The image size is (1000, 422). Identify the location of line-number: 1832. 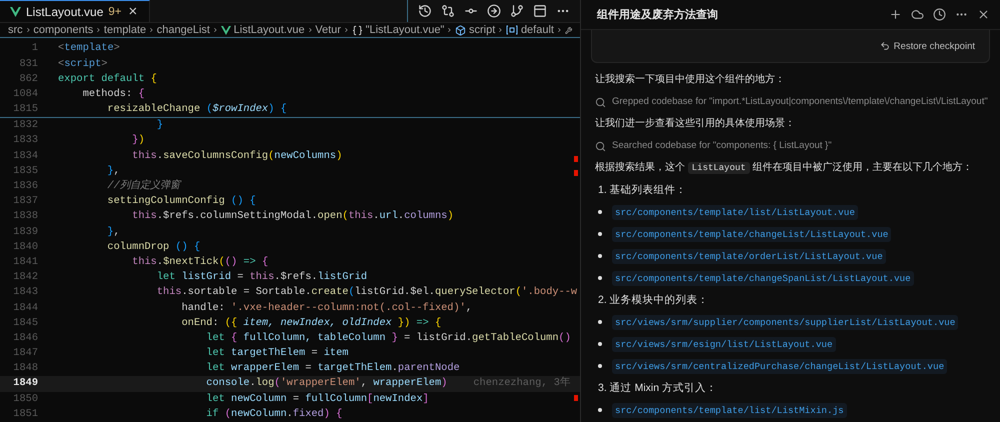
(25, 126).